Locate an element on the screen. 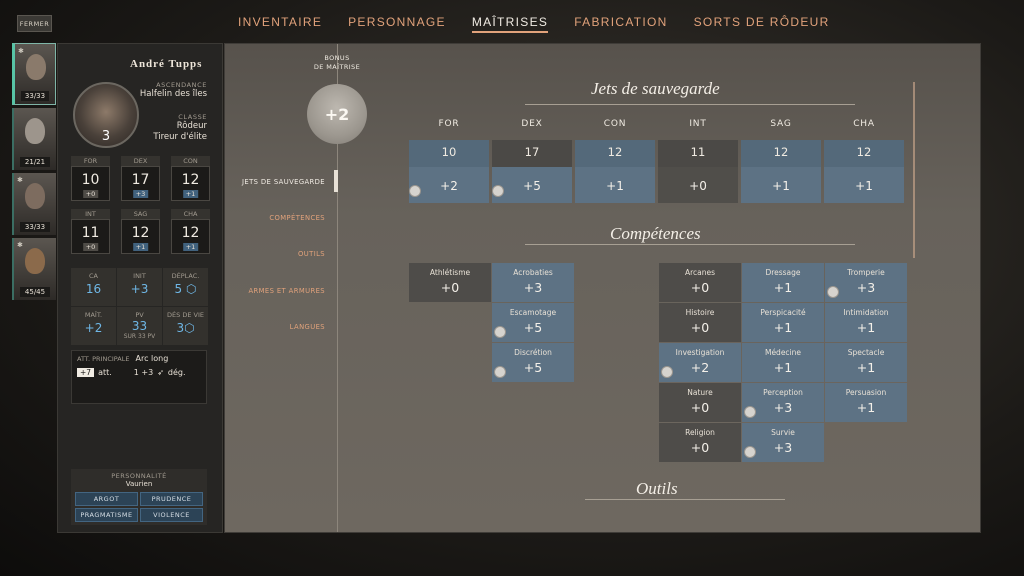  skill-value: +3 is located at coordinates (533, 287).